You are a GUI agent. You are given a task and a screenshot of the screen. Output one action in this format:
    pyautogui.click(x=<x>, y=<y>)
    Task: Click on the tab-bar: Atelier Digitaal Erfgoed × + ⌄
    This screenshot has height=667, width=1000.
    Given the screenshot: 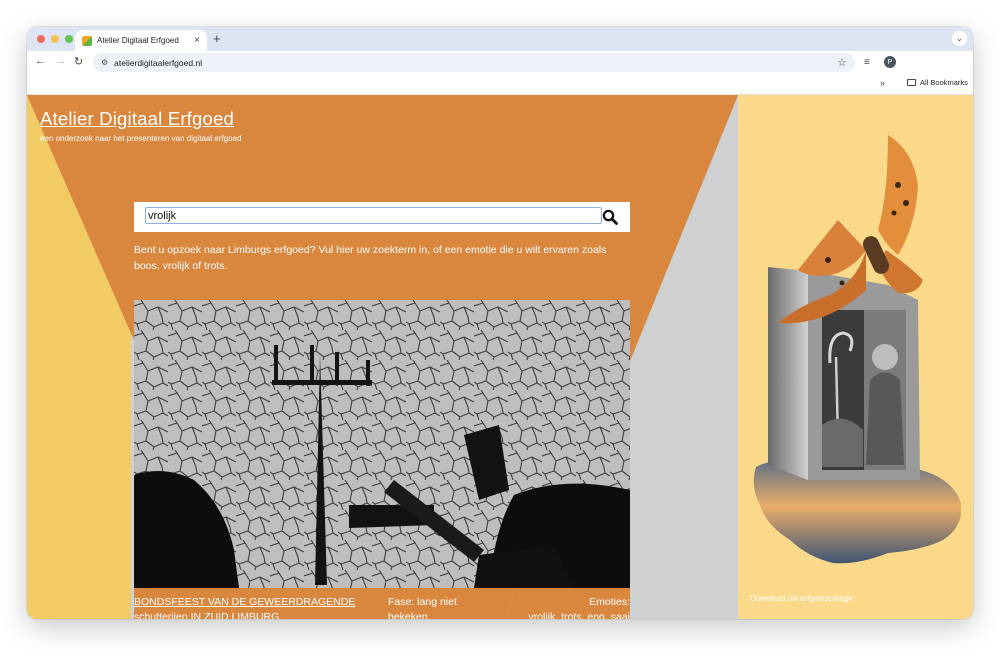 What is the action you would take?
    pyautogui.click(x=500, y=39)
    